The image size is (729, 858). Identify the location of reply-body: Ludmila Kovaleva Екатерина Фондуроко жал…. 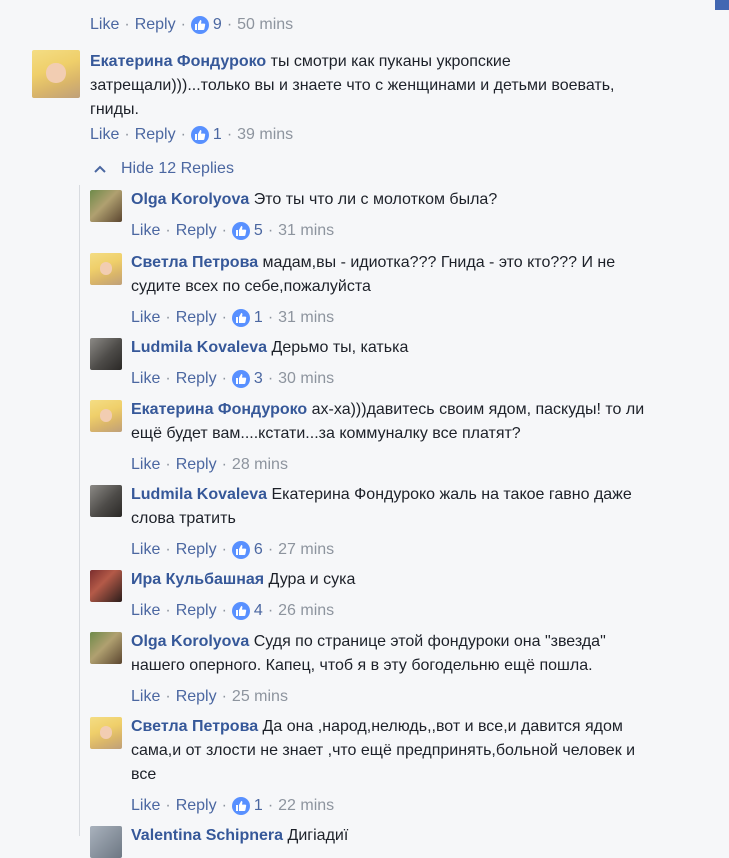
(411, 507).